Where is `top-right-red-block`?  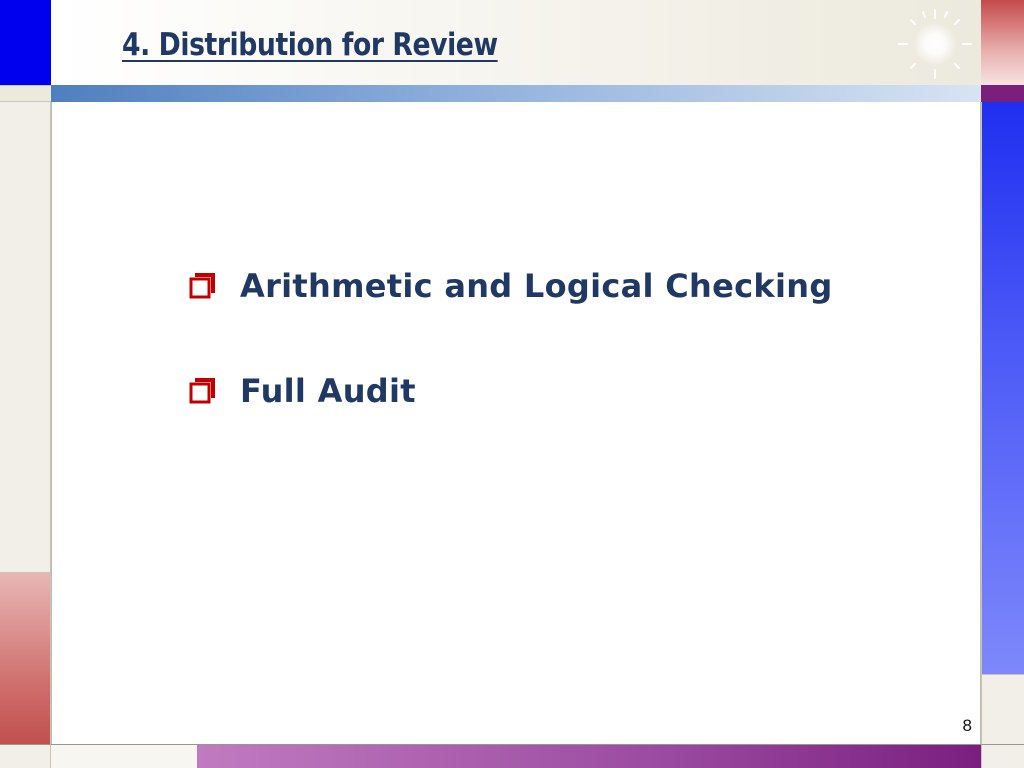
top-right-red-block is located at coordinates (1002, 42).